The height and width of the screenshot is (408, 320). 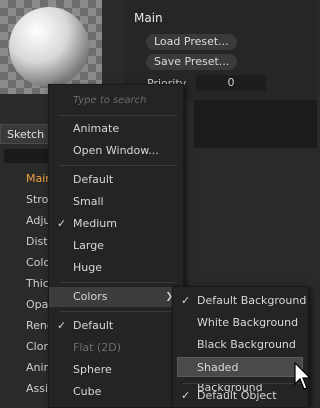 I want to click on submenu-item-label: Default Object, so click(x=237, y=395).